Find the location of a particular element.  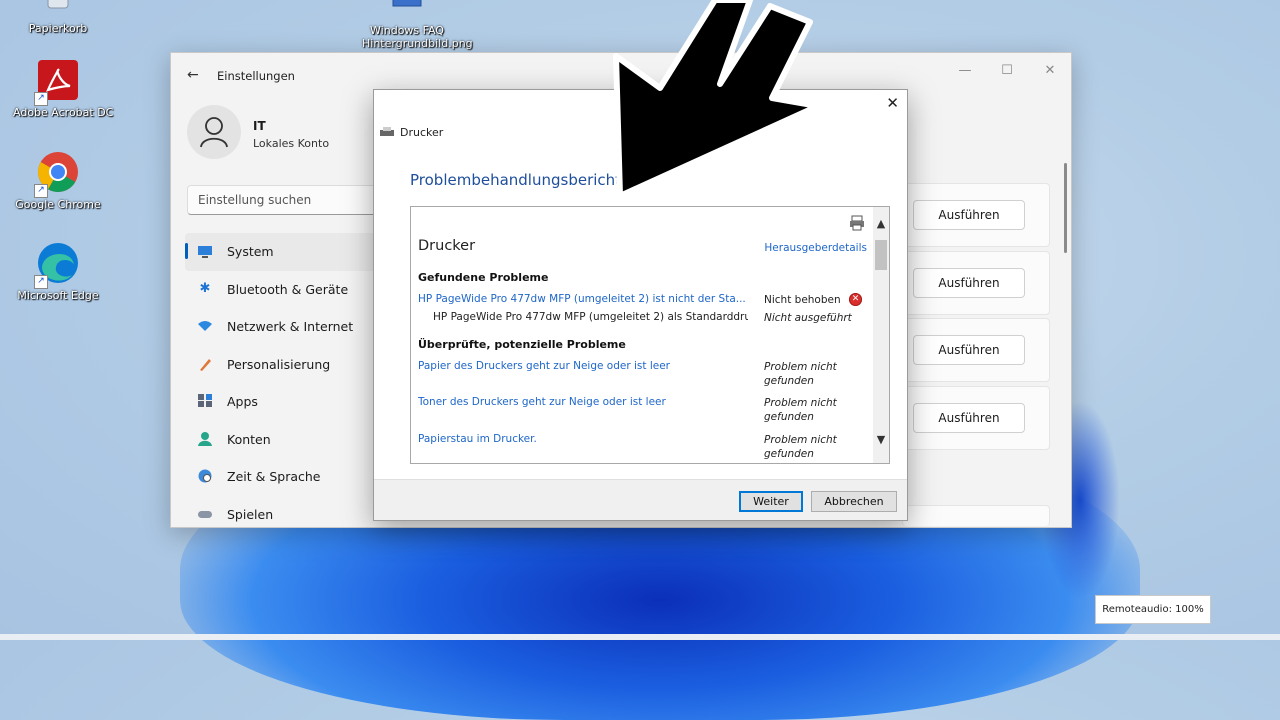

sidebar-item-personalization: Personalisierung is located at coordinates (281, 365).